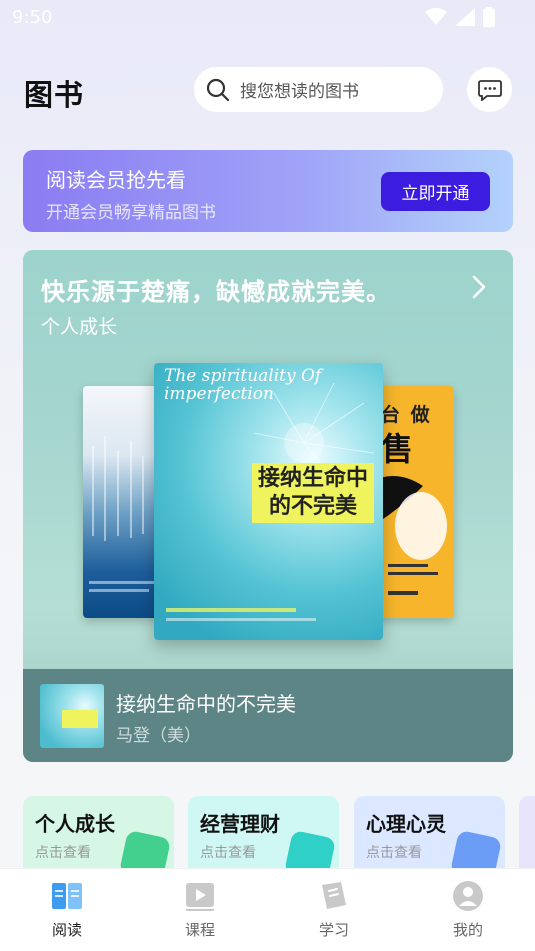  I want to click on tab-study: 学习, so click(334, 909).